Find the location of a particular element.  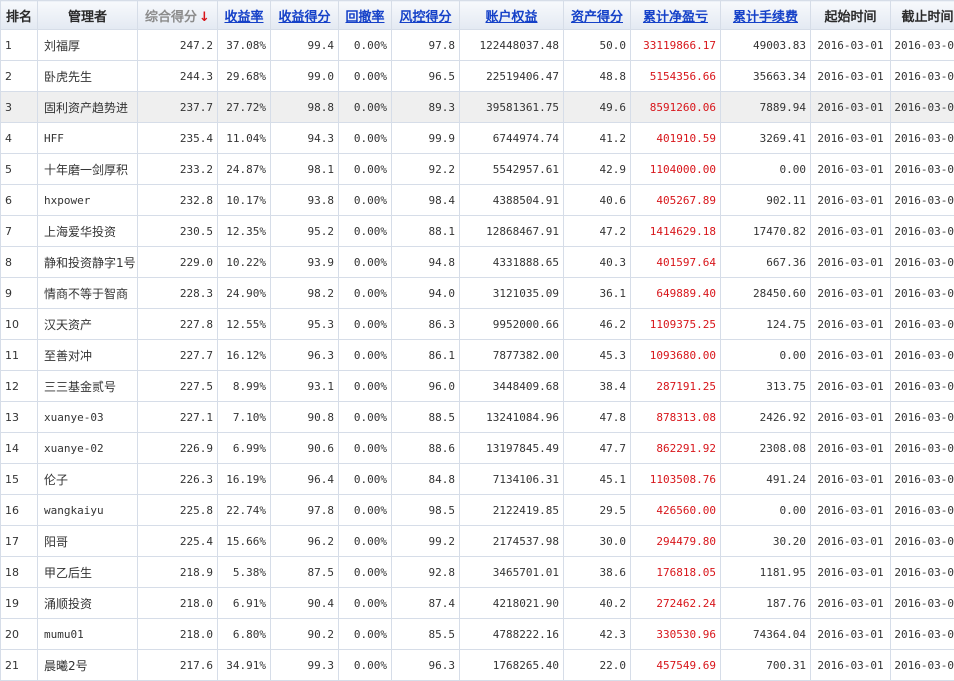

cell-manager: wangkaiyu is located at coordinates (88, 510).